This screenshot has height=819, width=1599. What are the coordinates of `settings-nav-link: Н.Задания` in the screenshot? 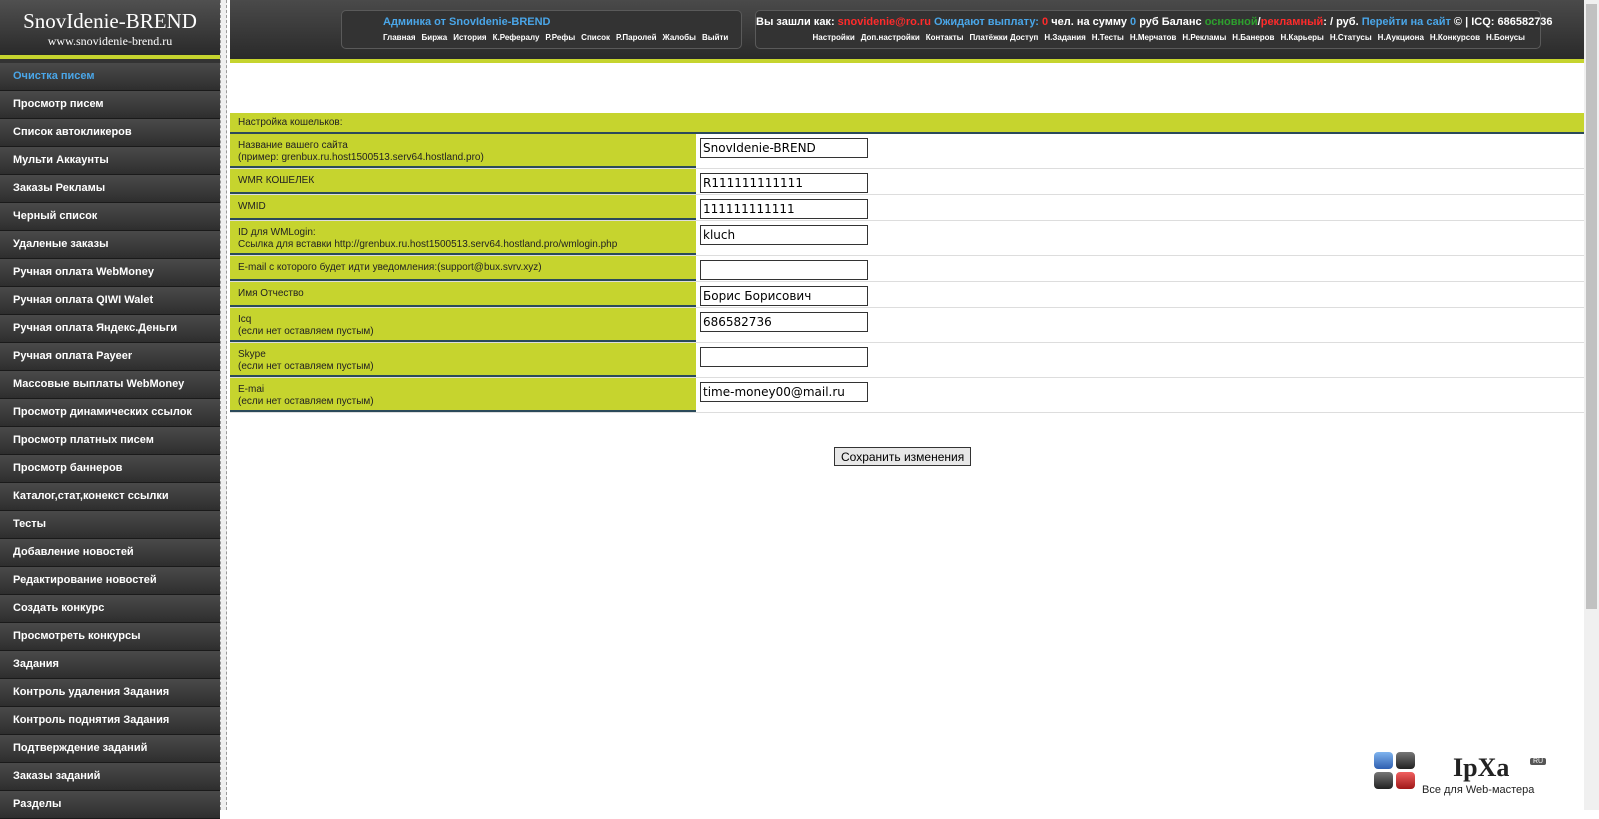 It's located at (1064, 37).